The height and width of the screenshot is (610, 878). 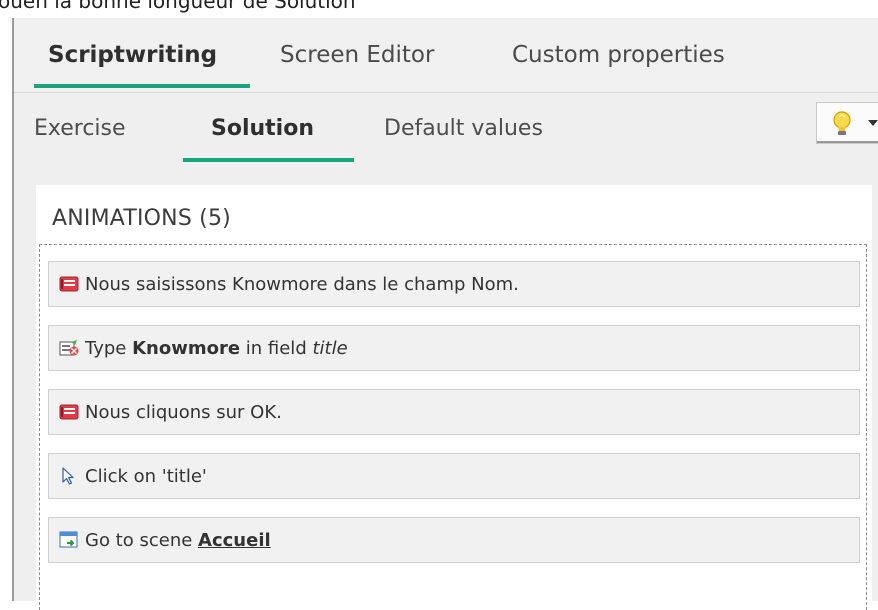 What do you see at coordinates (463, 128) in the screenshot?
I see `tab-default-values: Default values` at bounding box center [463, 128].